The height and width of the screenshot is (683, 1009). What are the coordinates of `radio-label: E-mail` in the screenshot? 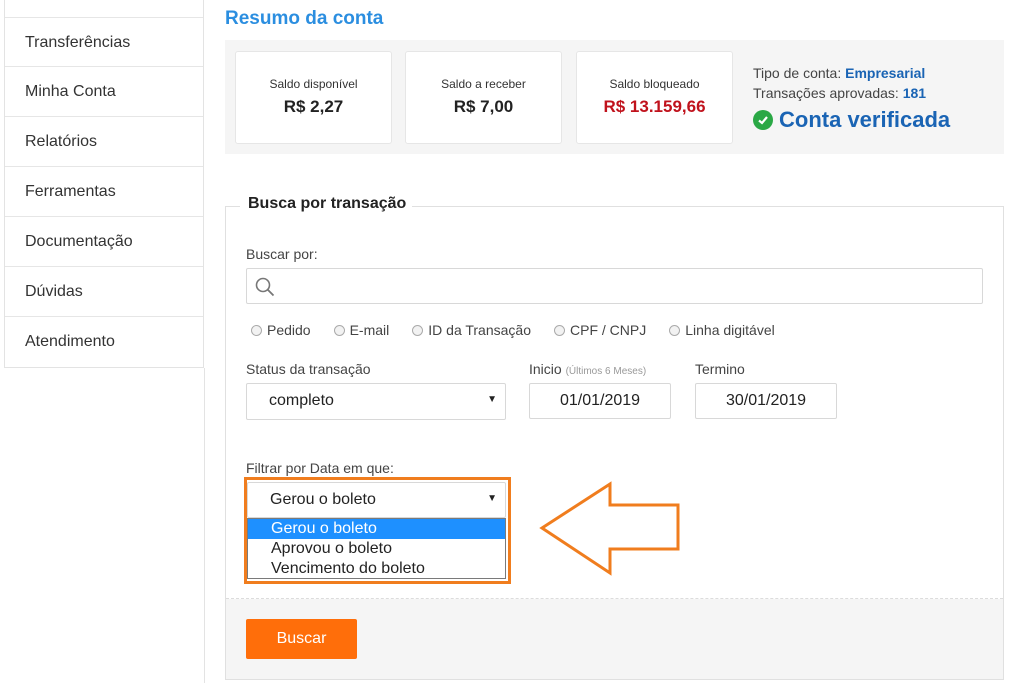 It's located at (369, 330).